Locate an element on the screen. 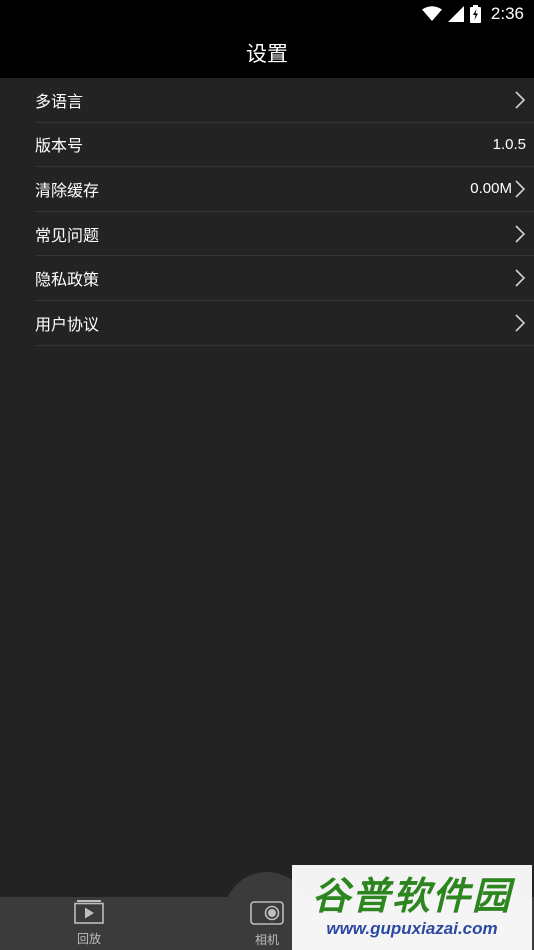 This screenshot has width=534, height=950. settings-item-clear-cache: 清除缓存 0.00M is located at coordinates (284, 189).